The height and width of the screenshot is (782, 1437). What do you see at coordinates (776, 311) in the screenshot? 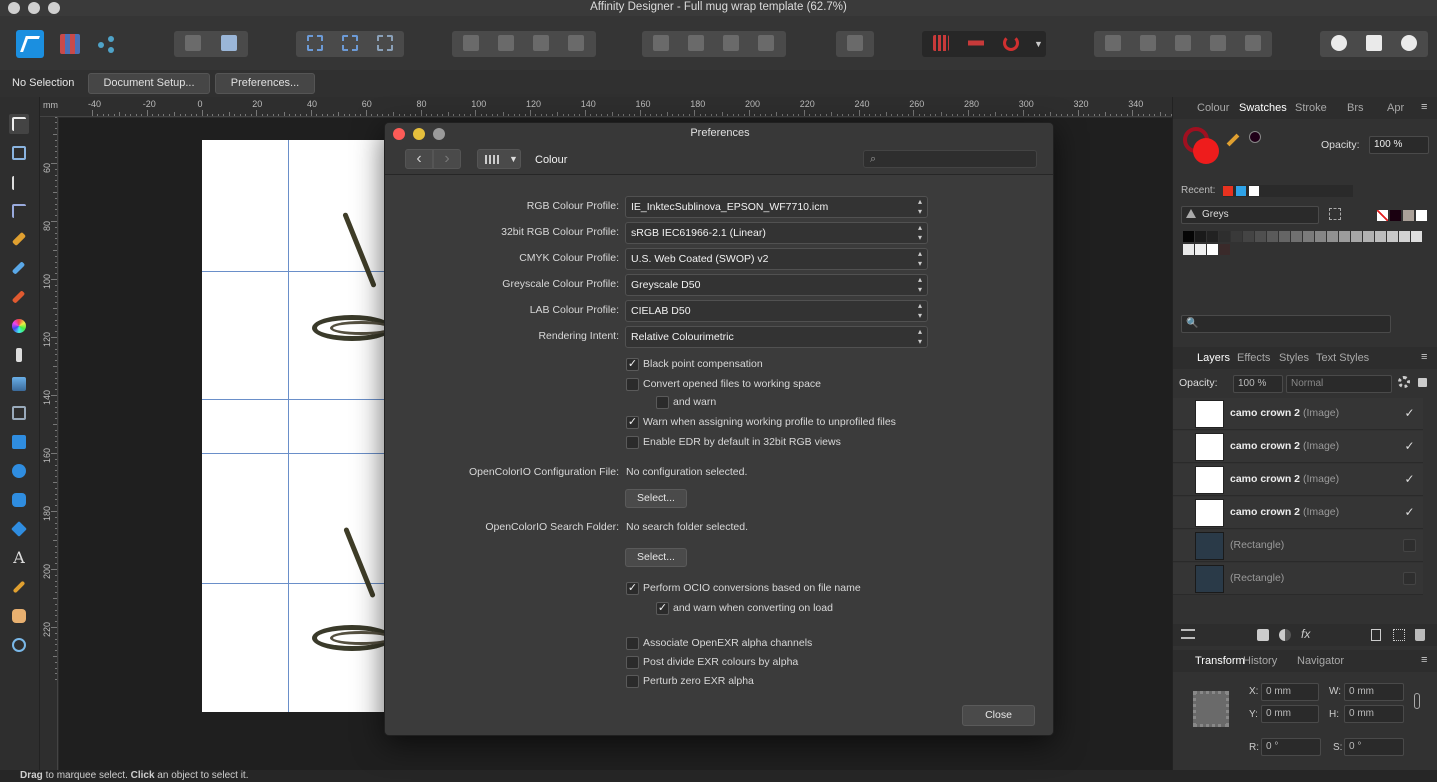
I see `profile-select: CIELAB D50 ▴ ▾` at bounding box center [776, 311].